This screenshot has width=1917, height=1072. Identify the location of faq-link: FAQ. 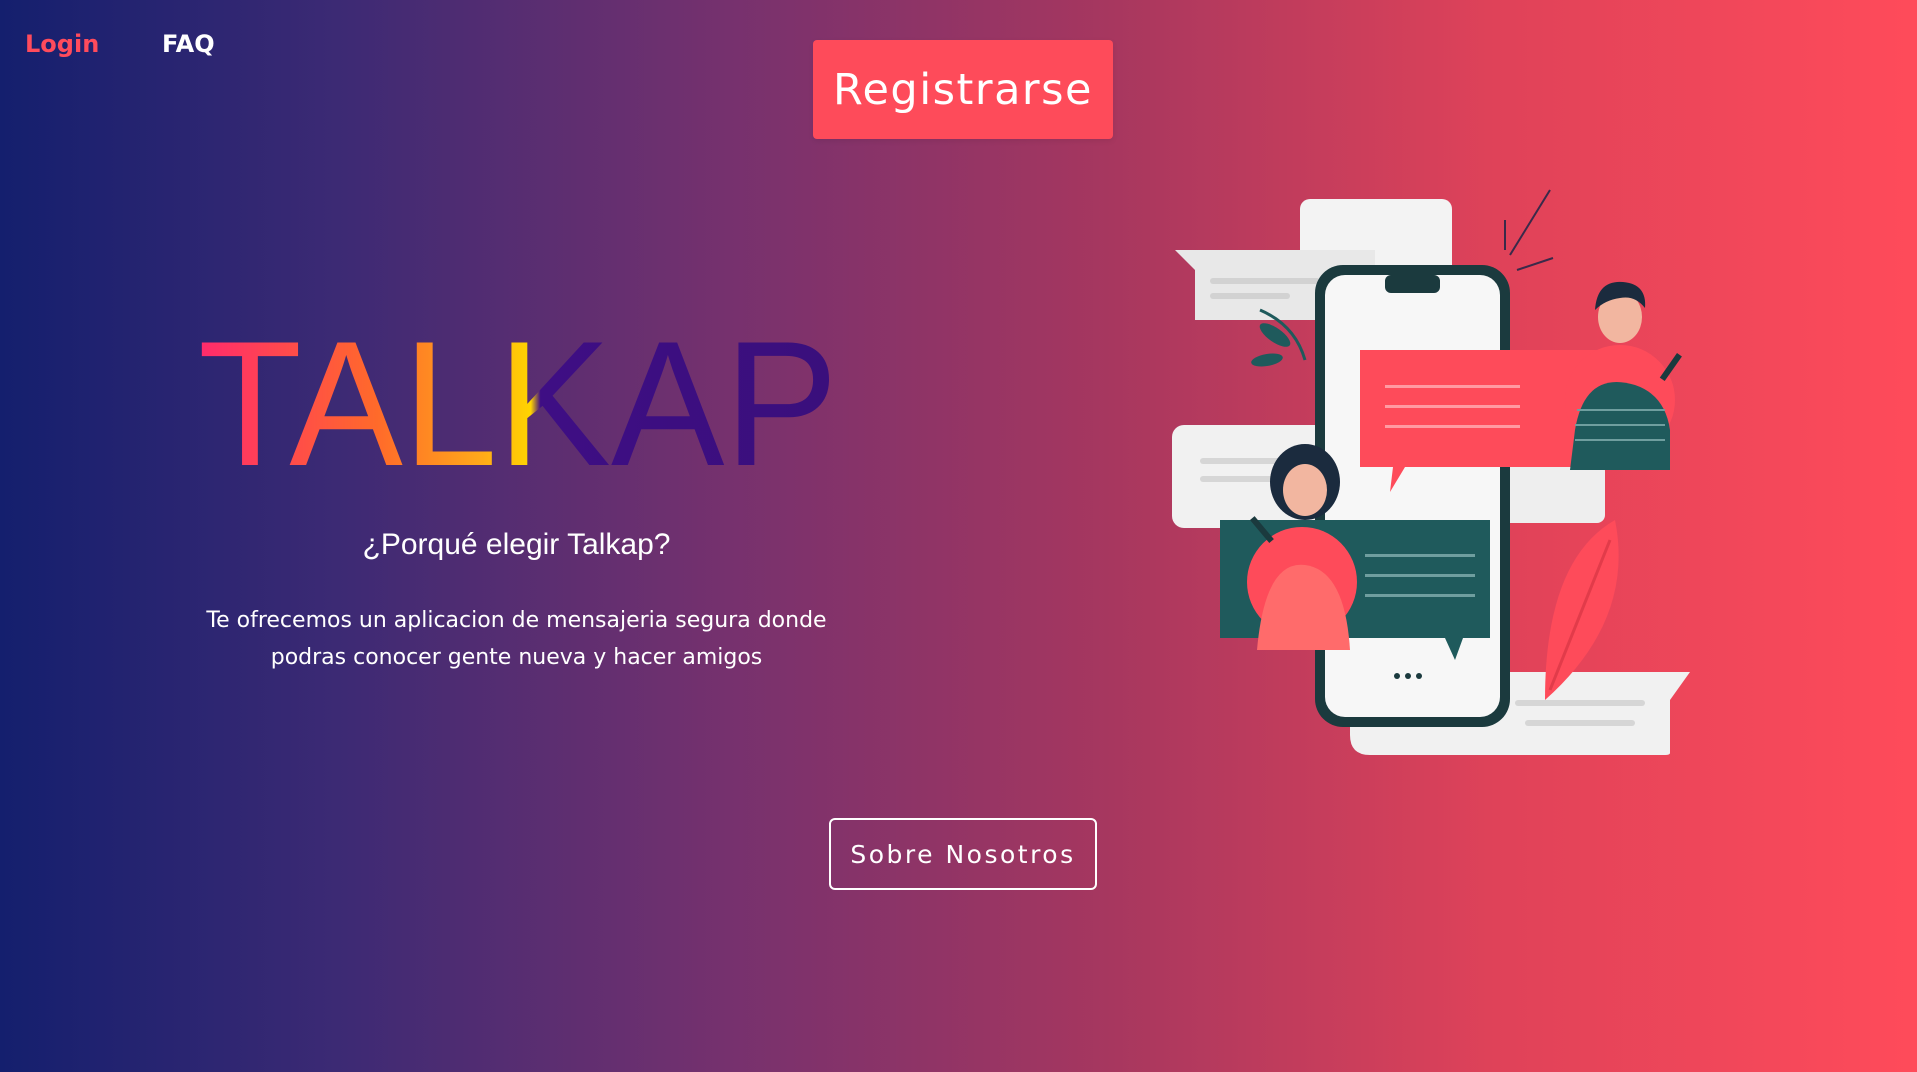
(188, 44).